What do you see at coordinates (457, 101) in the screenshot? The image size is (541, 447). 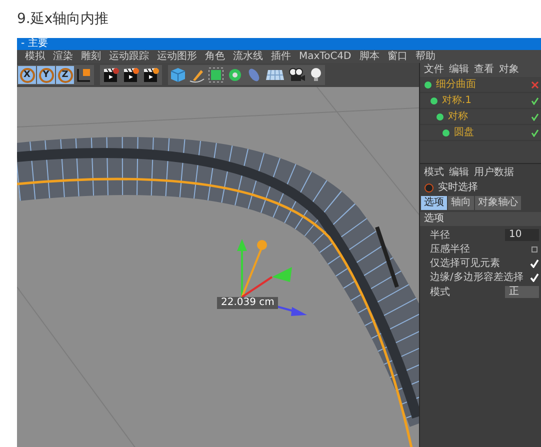 I see `object-name: 对称.1` at bounding box center [457, 101].